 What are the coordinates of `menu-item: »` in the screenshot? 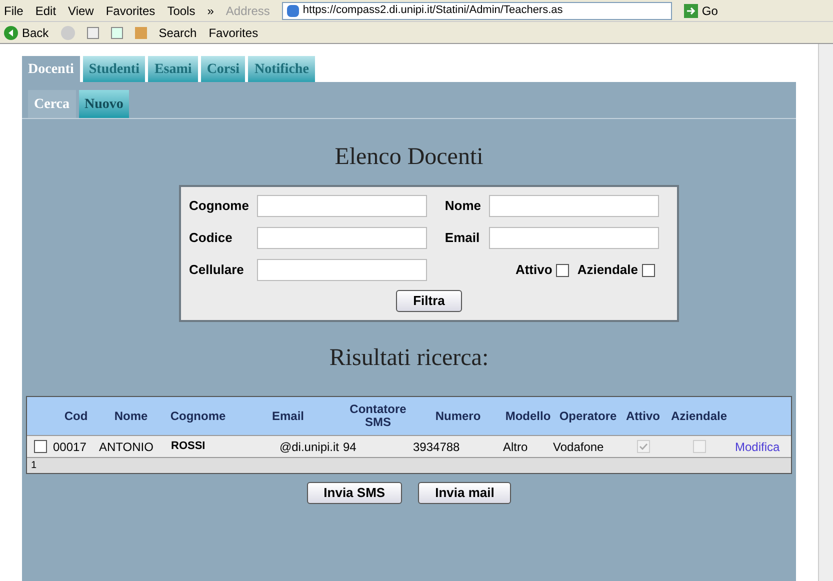 It's located at (210, 11).